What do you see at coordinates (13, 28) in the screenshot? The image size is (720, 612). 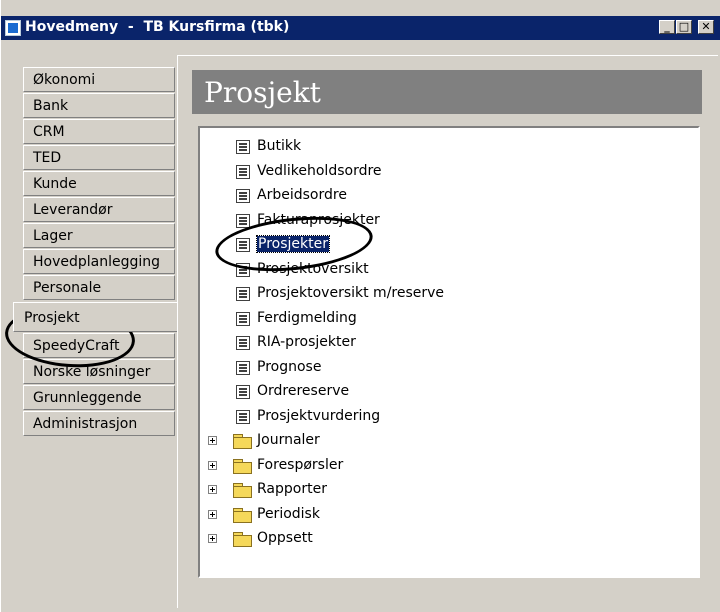 I see `app-icon` at bounding box center [13, 28].